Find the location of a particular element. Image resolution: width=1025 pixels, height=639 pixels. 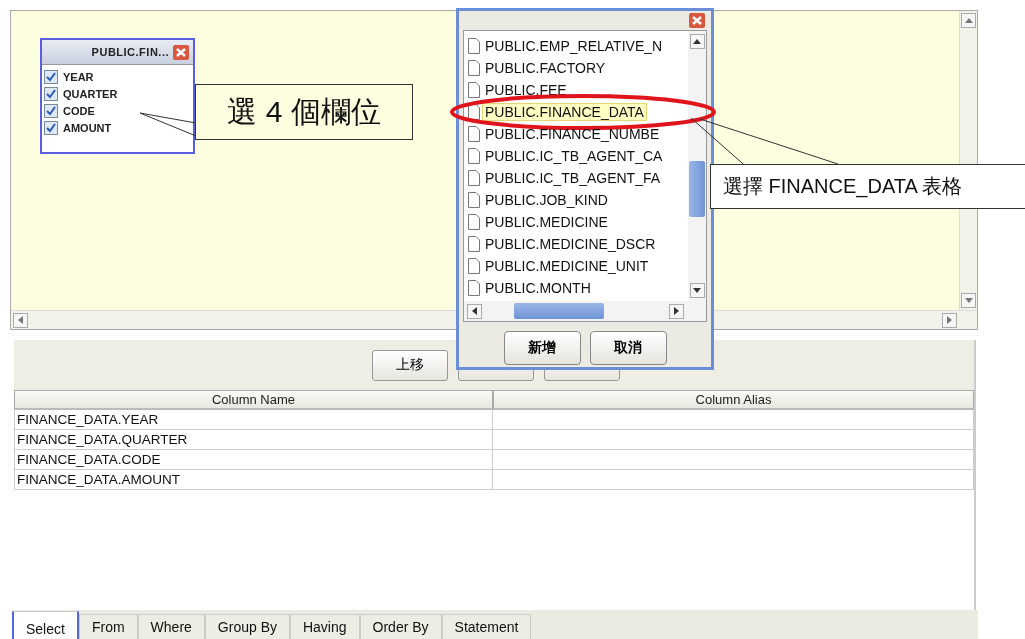

list-item: PUBLIC.MEDICINE_DSCR is located at coordinates (570, 244).